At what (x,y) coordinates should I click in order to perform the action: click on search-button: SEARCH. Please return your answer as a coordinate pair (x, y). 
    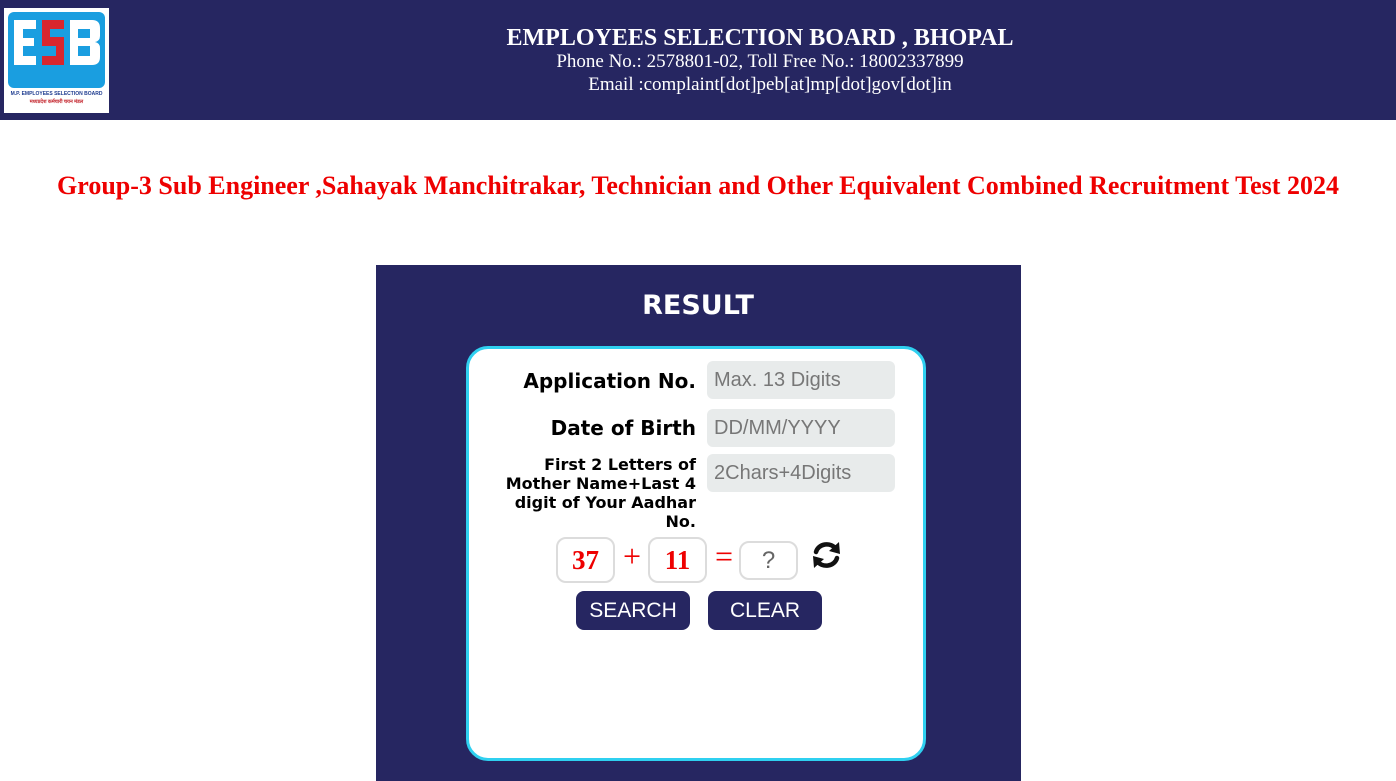
    Looking at the image, I should click on (633, 610).